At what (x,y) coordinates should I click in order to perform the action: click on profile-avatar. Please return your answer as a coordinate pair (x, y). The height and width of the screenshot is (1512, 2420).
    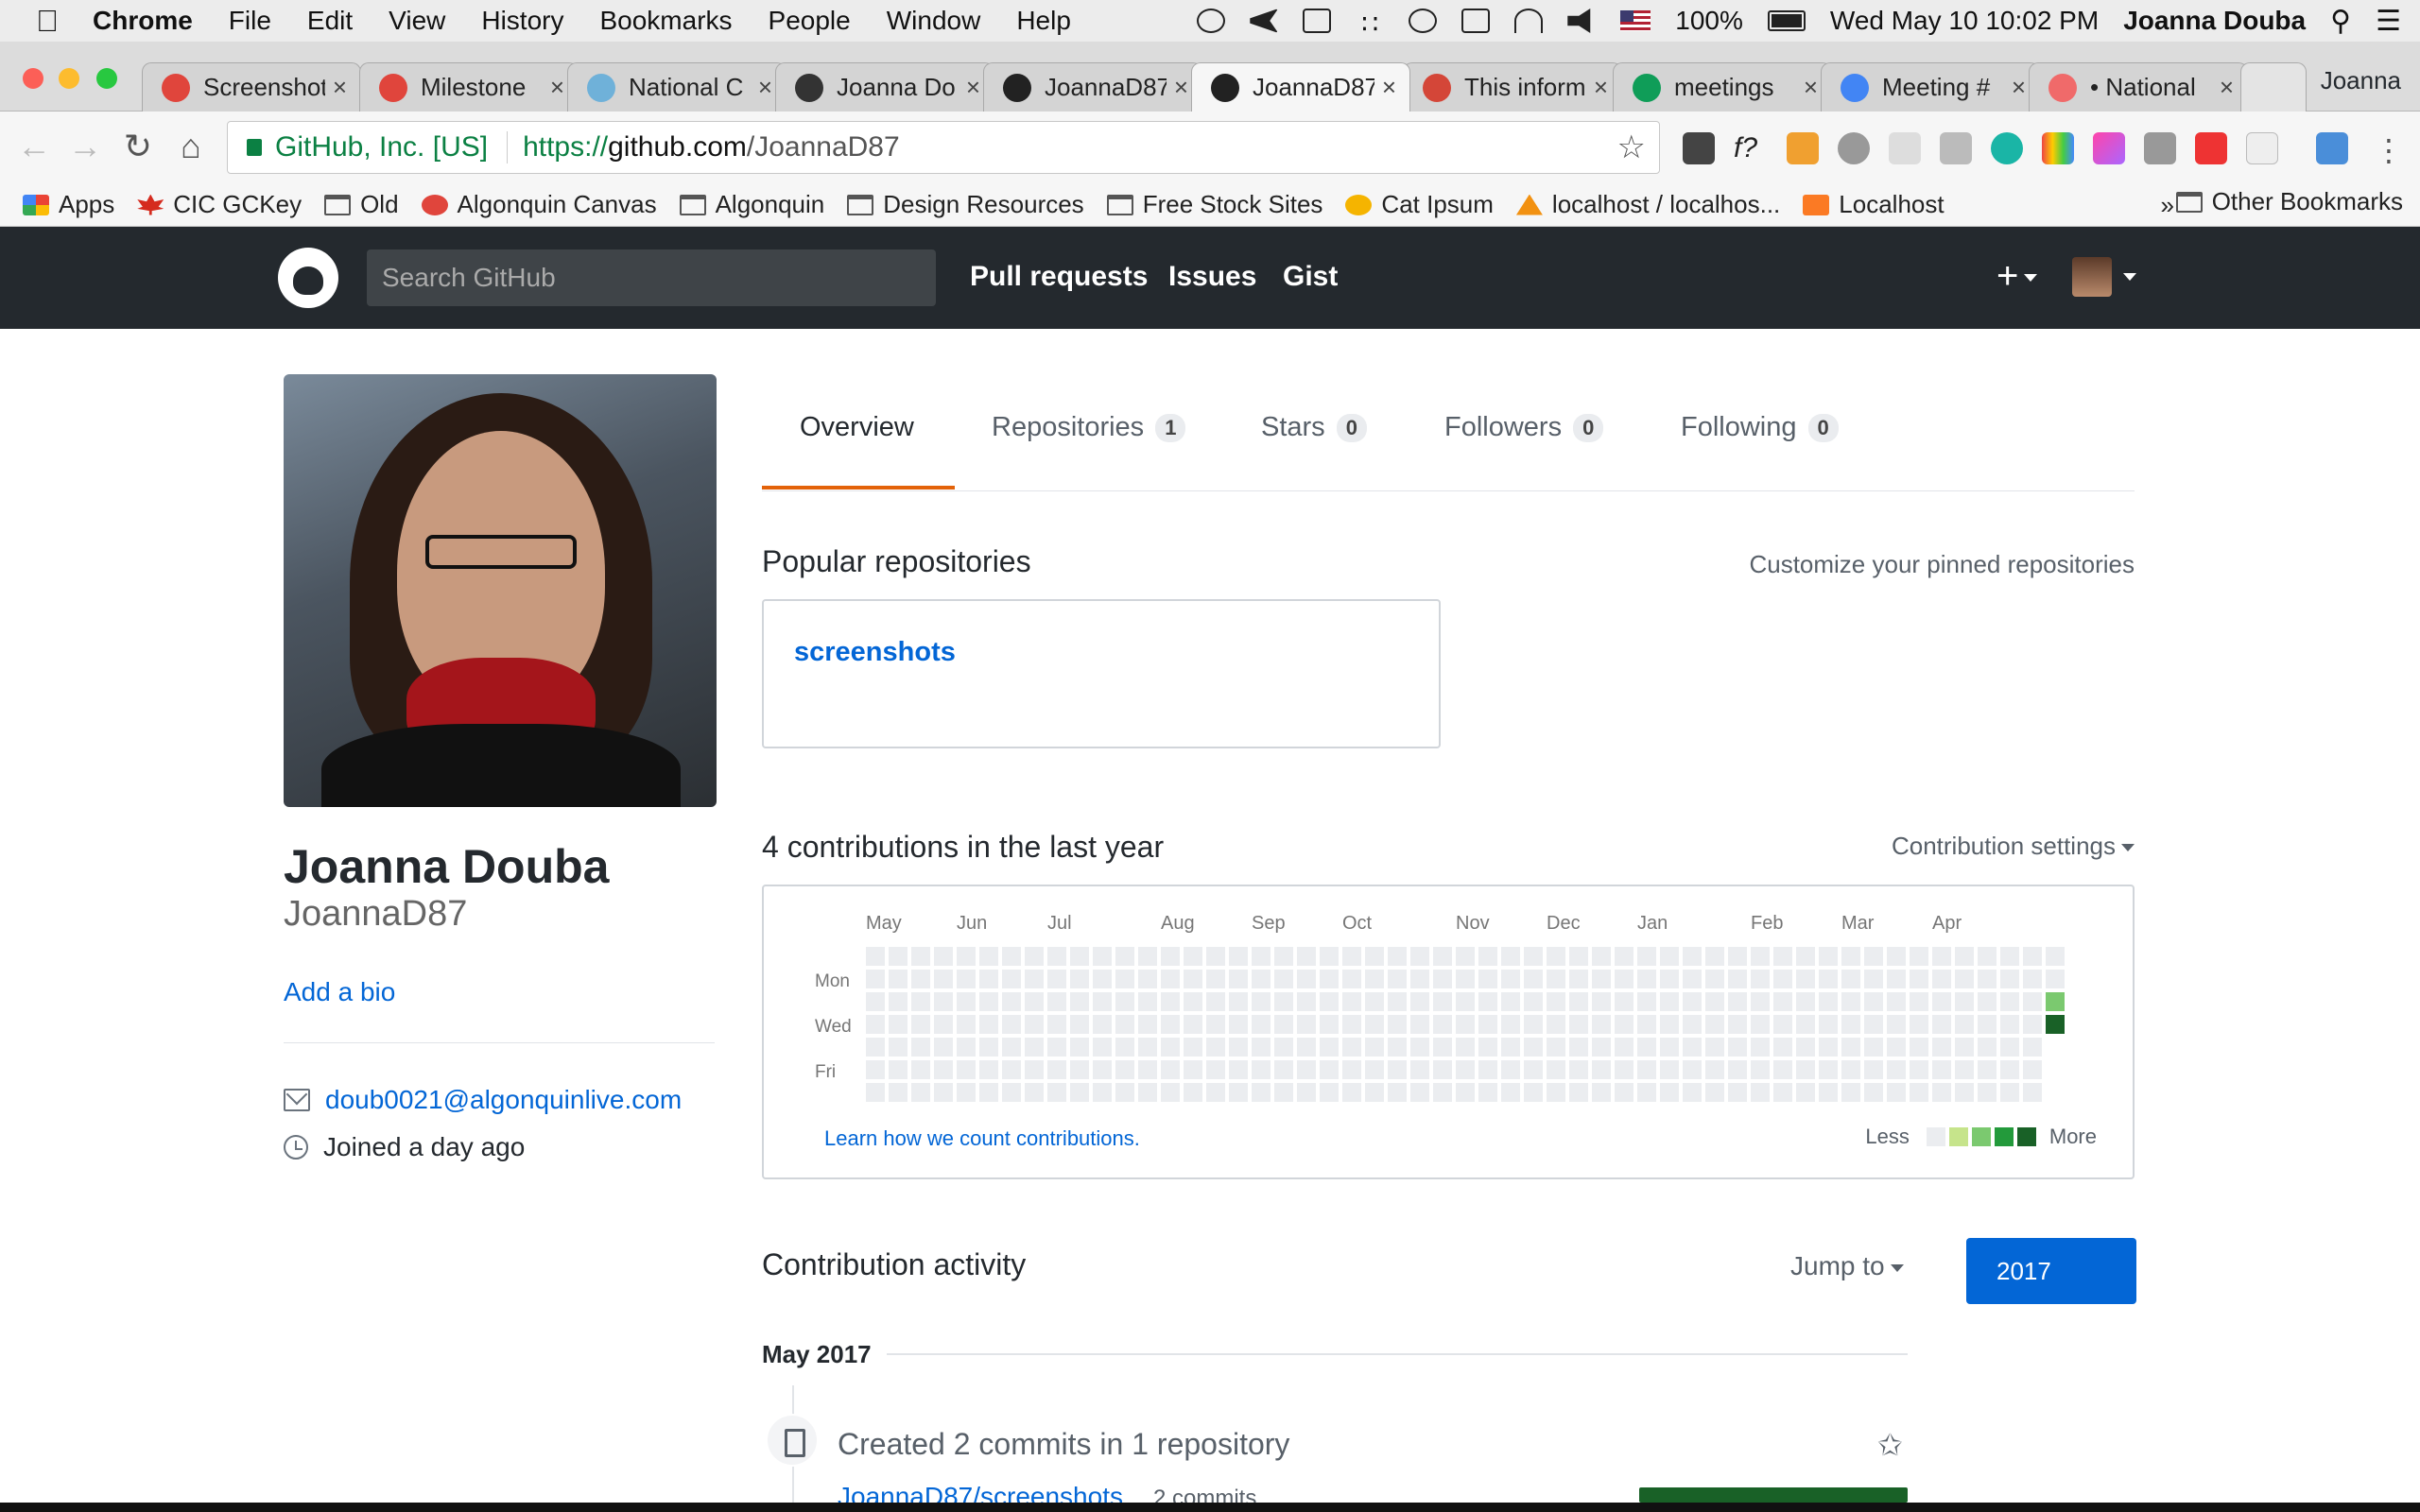
    Looking at the image, I should click on (501, 590).